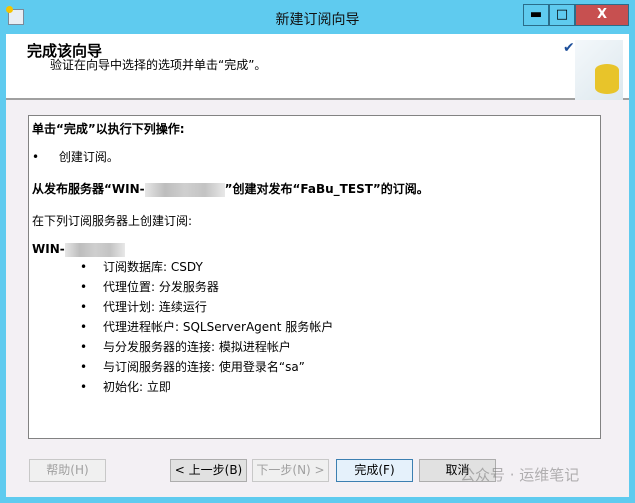  Describe the element at coordinates (153, 267) in the screenshot. I see `detail-text: 订阅数据库: CSDY` at that location.